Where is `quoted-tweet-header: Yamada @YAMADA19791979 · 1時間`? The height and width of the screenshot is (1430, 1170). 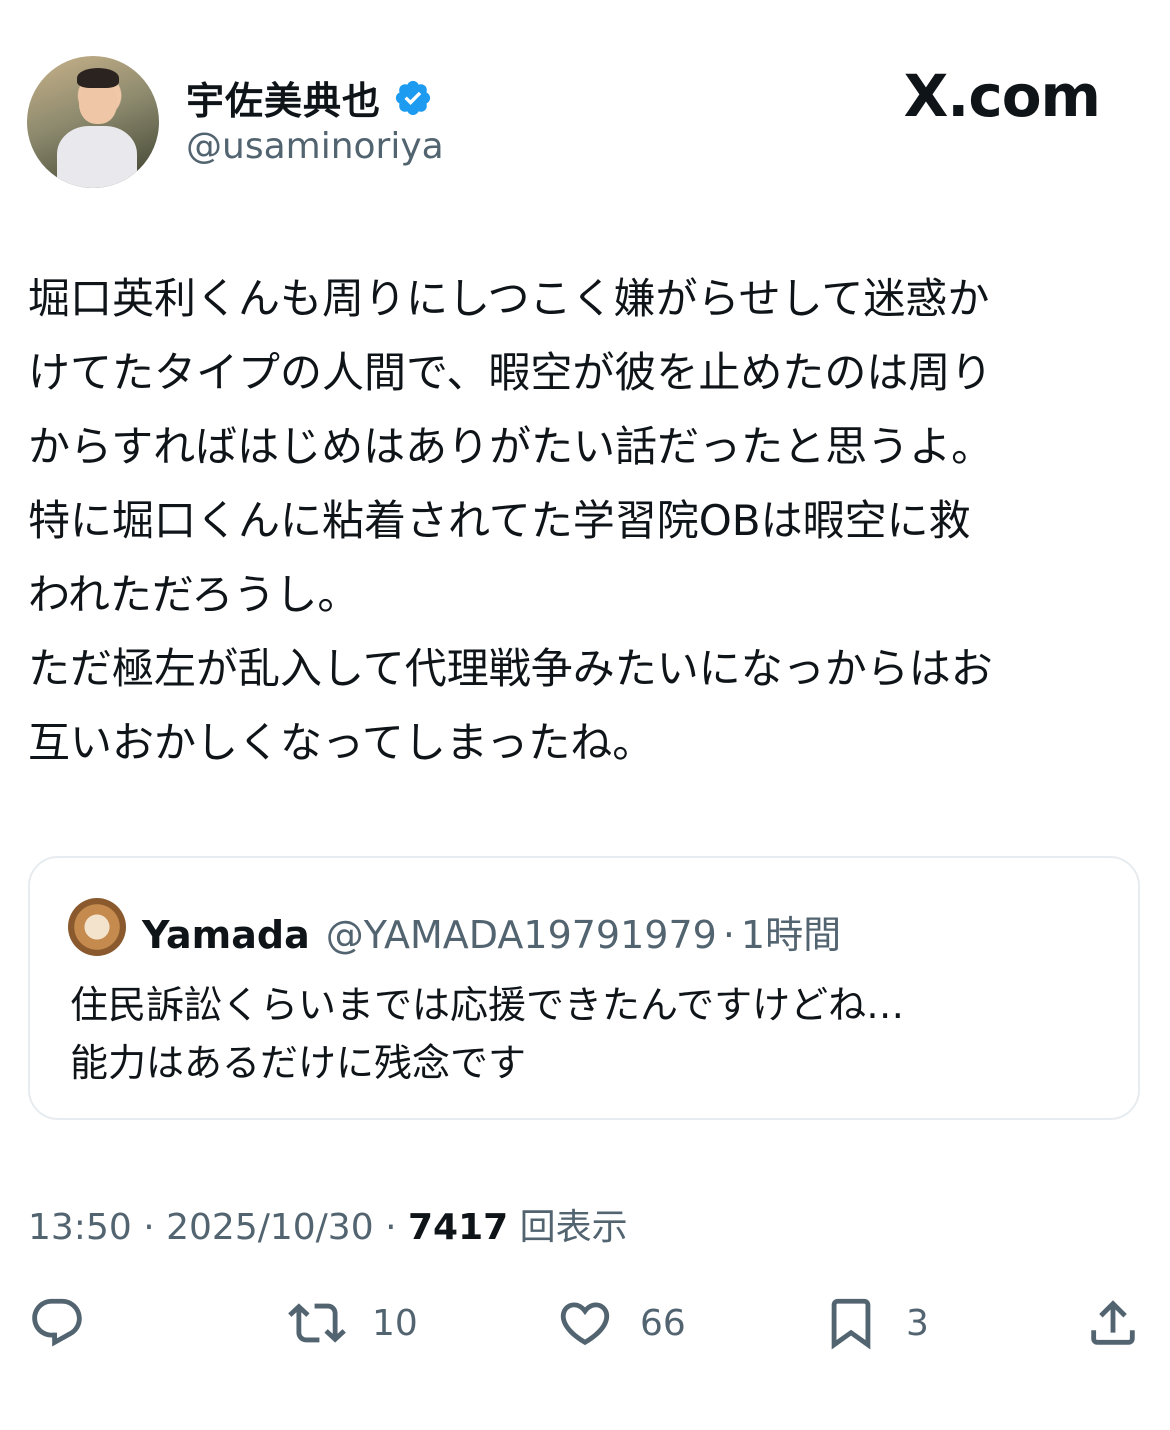
quoted-tweet-header: Yamada @YAMADA19791979 · 1時間 is located at coordinates (491, 931).